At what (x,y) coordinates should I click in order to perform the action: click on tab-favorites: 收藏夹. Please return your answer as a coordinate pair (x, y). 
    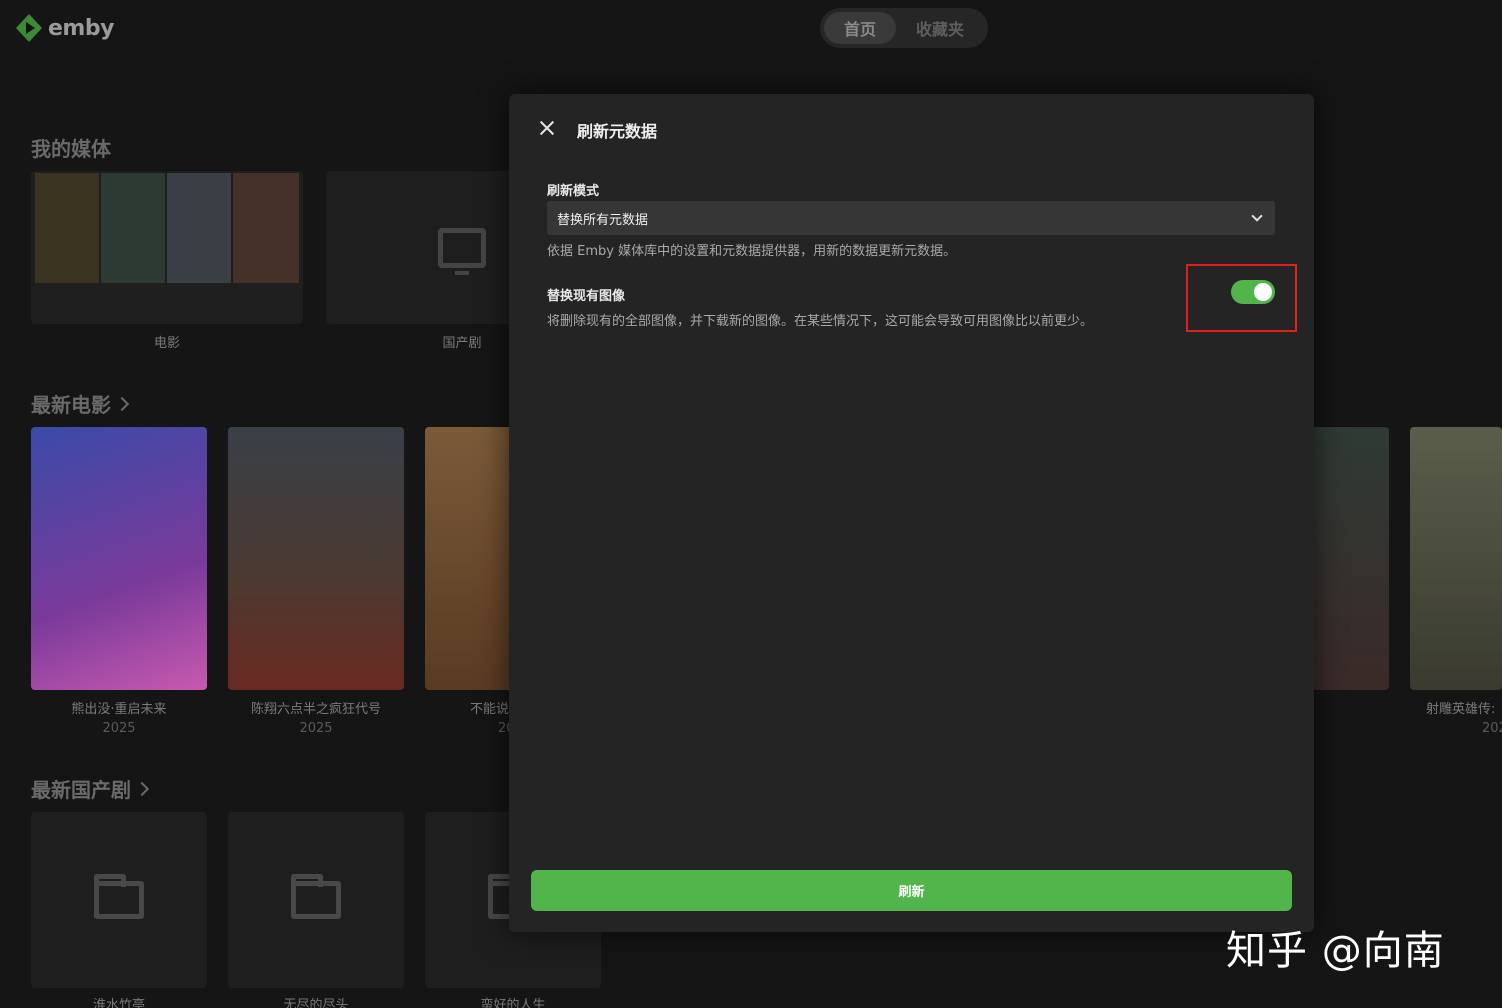
    Looking at the image, I should click on (940, 28).